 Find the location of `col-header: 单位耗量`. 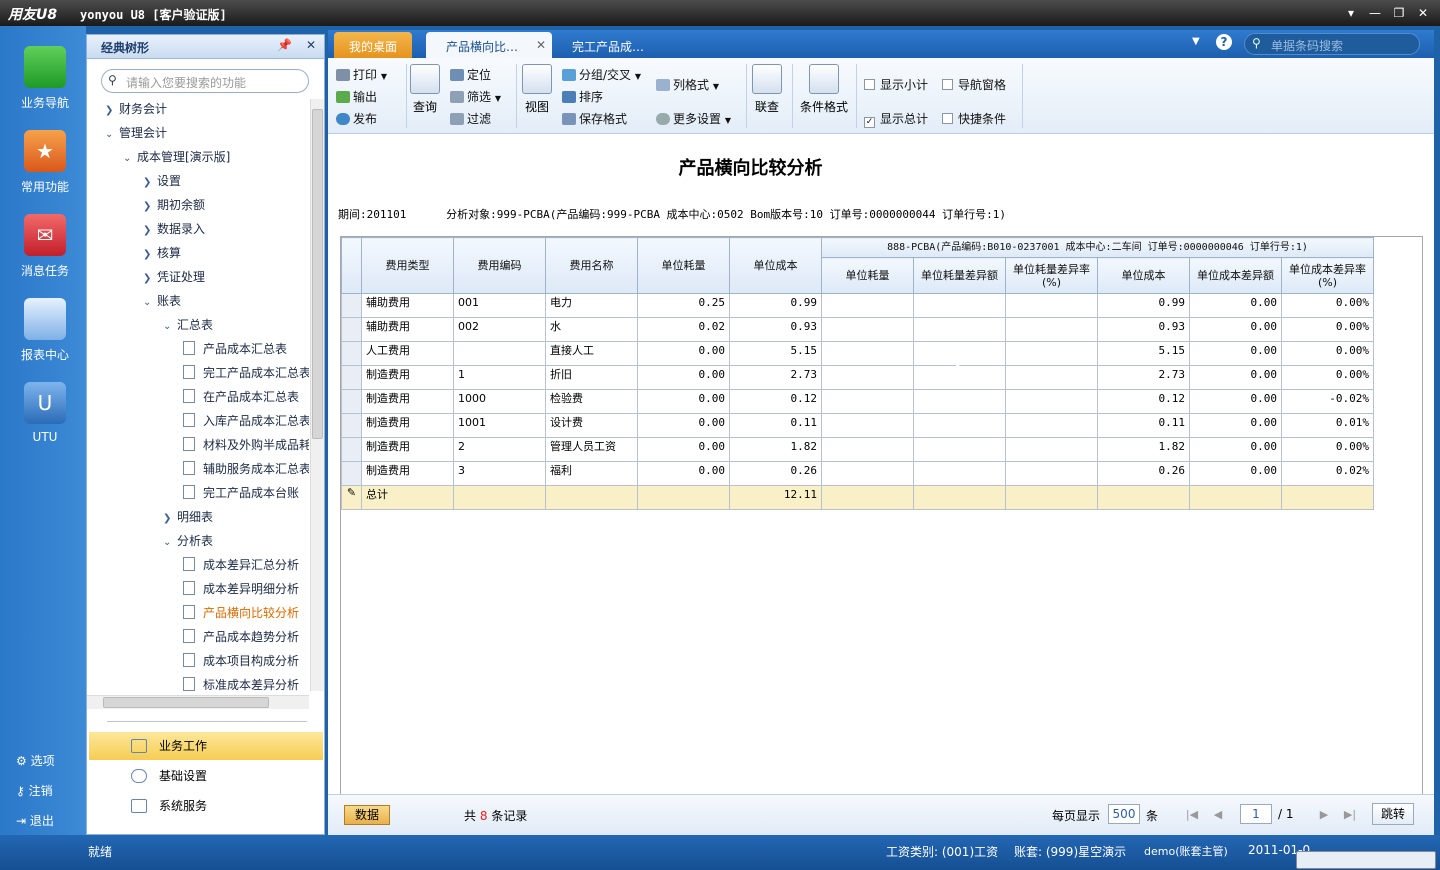

col-header: 单位耗量 is located at coordinates (683, 265).